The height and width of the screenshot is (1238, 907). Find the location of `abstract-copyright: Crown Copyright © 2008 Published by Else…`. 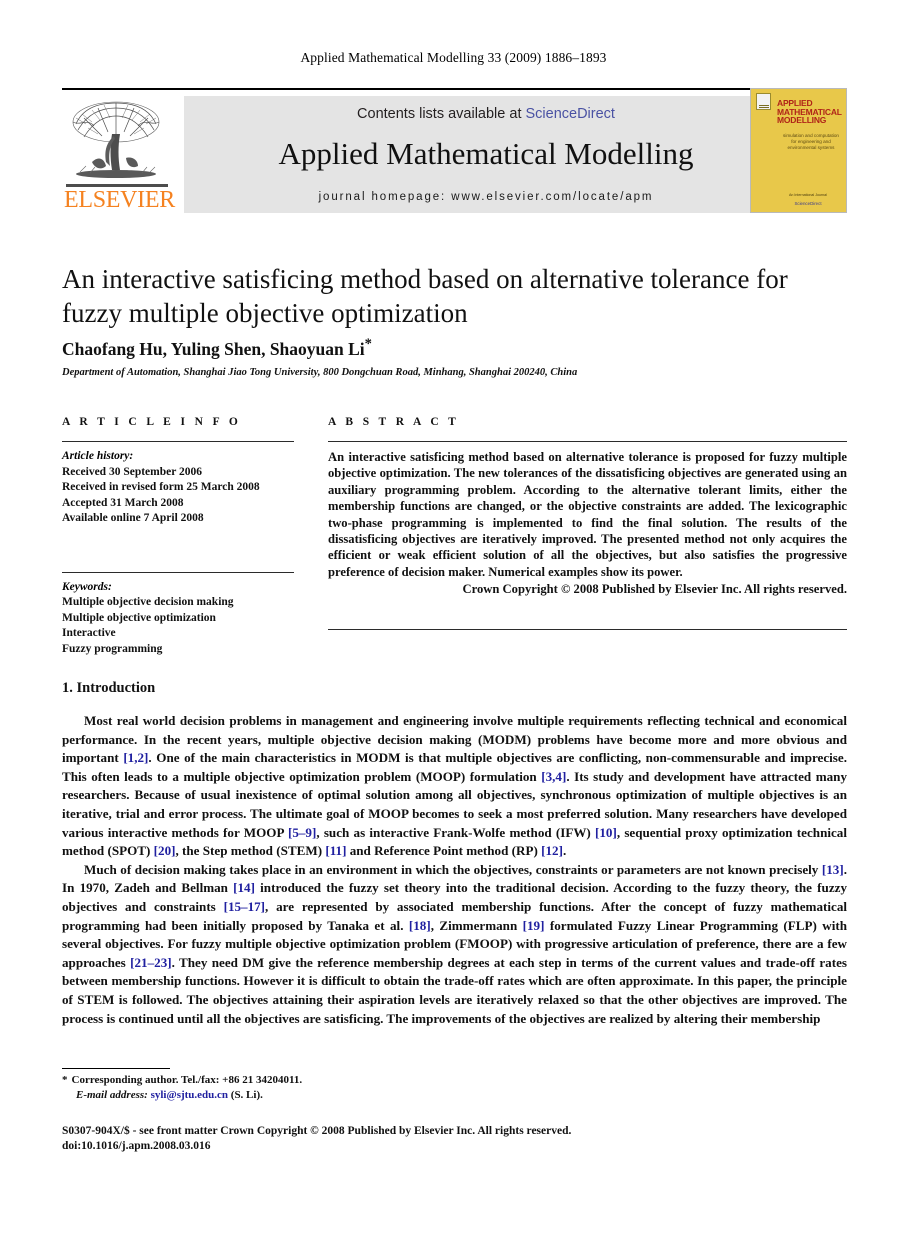

abstract-copyright: Crown Copyright © 2008 Published by Else… is located at coordinates (654, 589).